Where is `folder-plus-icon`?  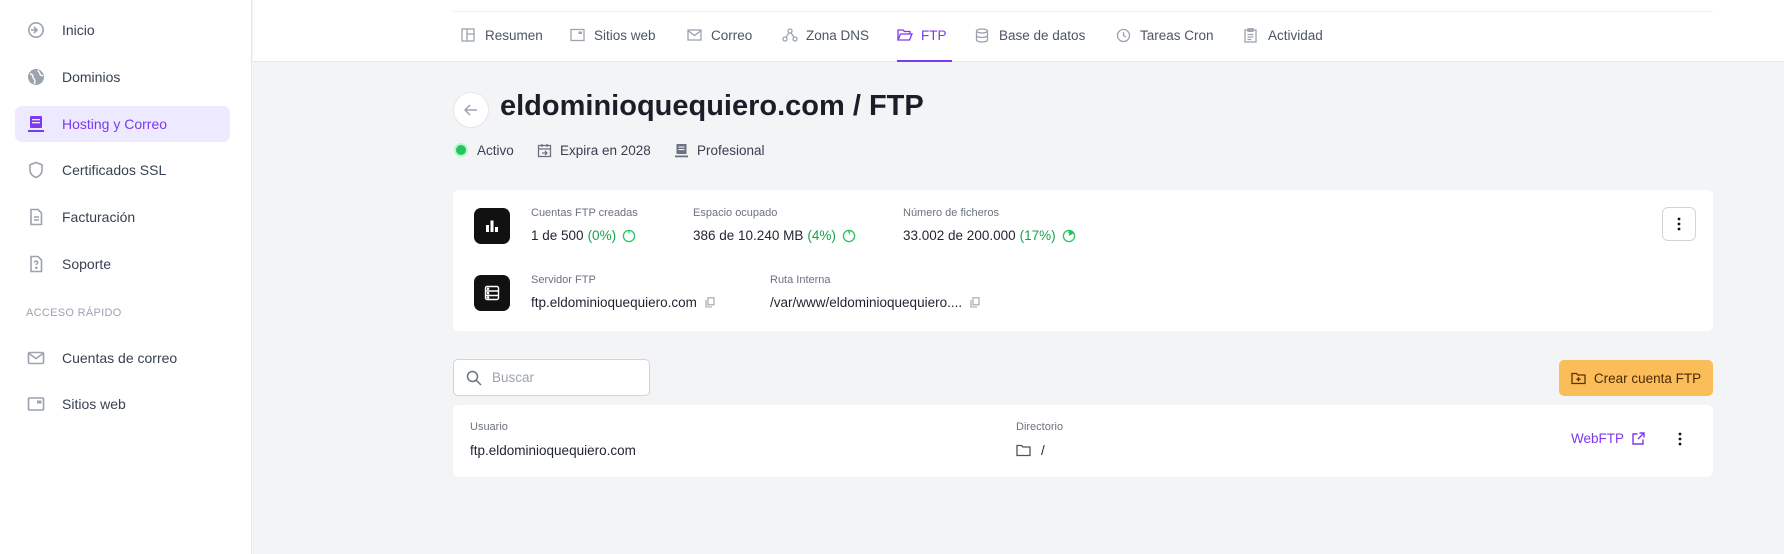 folder-plus-icon is located at coordinates (1578, 378).